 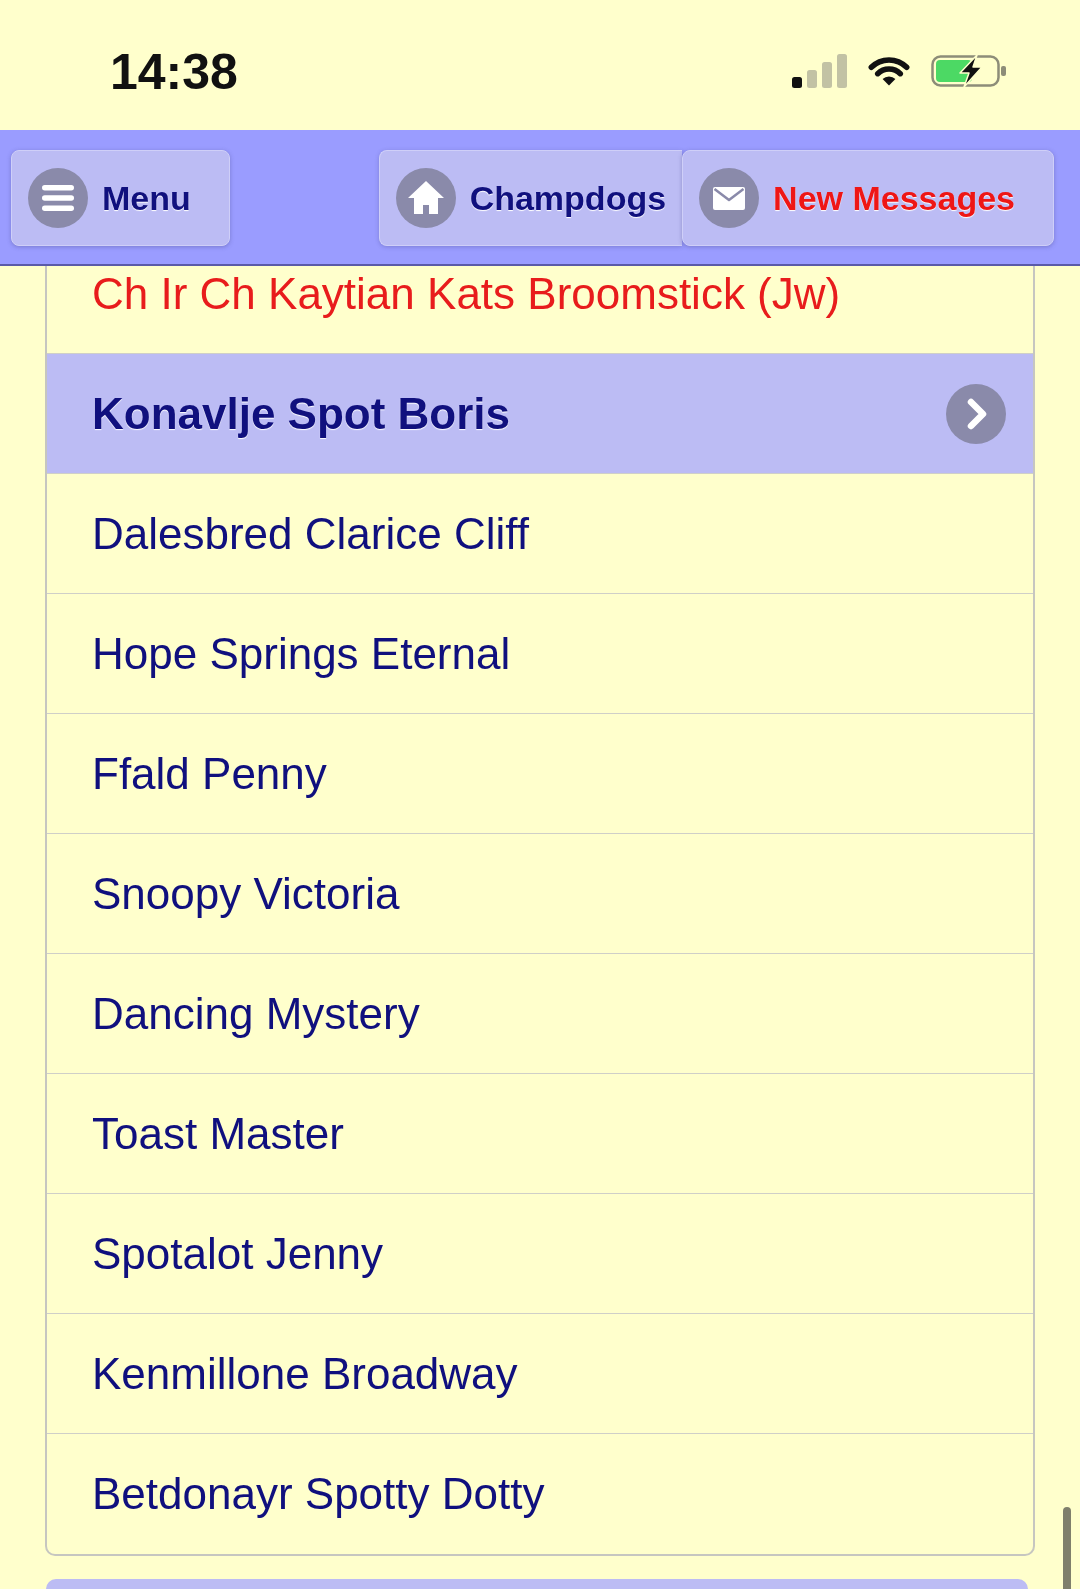 I want to click on list-item: Kenmillone Broadway, so click(x=540, y=1374).